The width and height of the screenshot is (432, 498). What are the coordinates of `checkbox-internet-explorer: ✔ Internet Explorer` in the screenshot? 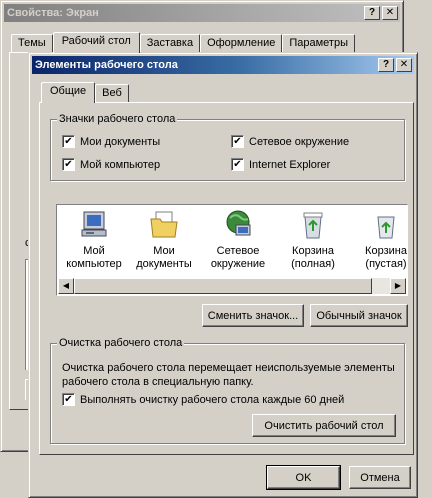 It's located at (280, 164).